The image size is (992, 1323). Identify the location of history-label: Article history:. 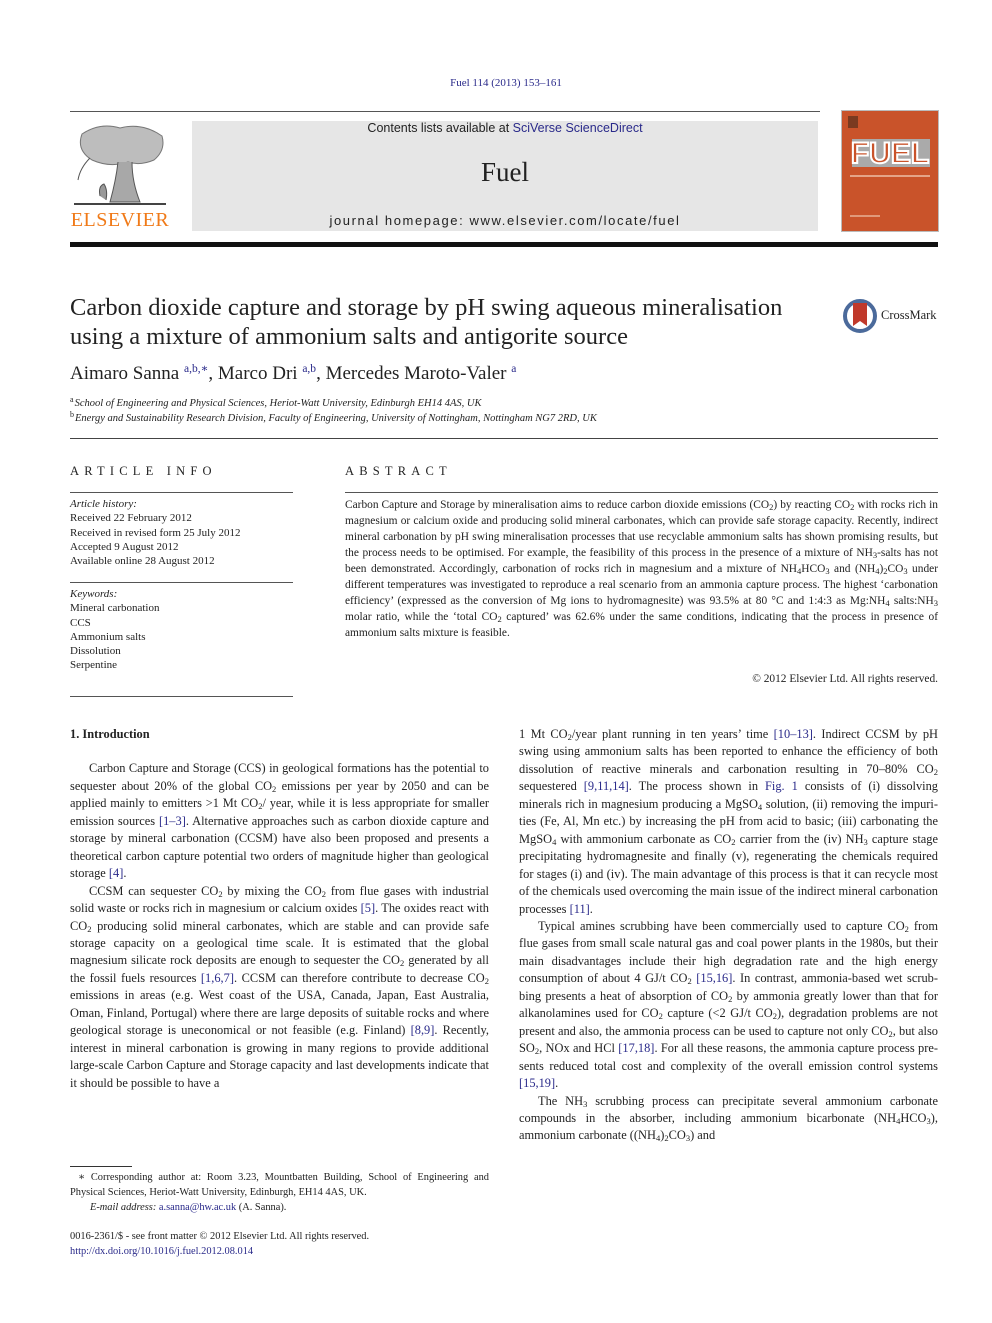
(103, 504).